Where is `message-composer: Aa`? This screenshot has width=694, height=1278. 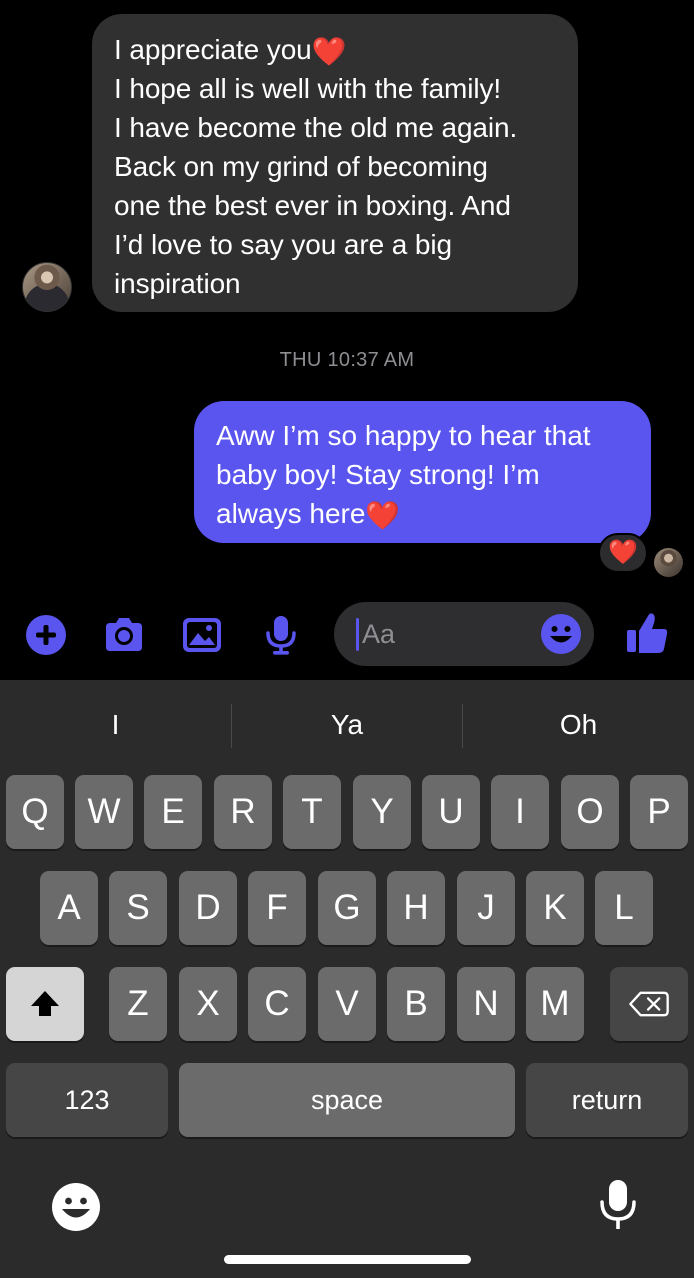
message-composer: Aa is located at coordinates (347, 634).